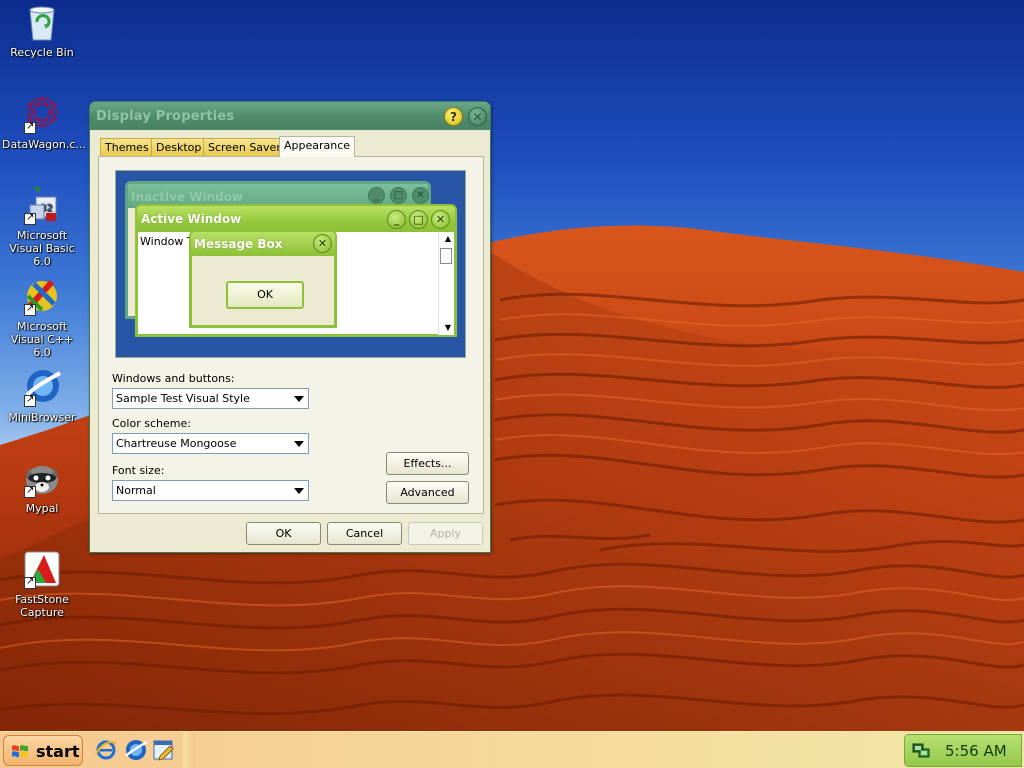 The image size is (1024, 768). What do you see at coordinates (296, 219) in the screenshot?
I see `preview-active-titlebar: Active Window _ □ ✕` at bounding box center [296, 219].